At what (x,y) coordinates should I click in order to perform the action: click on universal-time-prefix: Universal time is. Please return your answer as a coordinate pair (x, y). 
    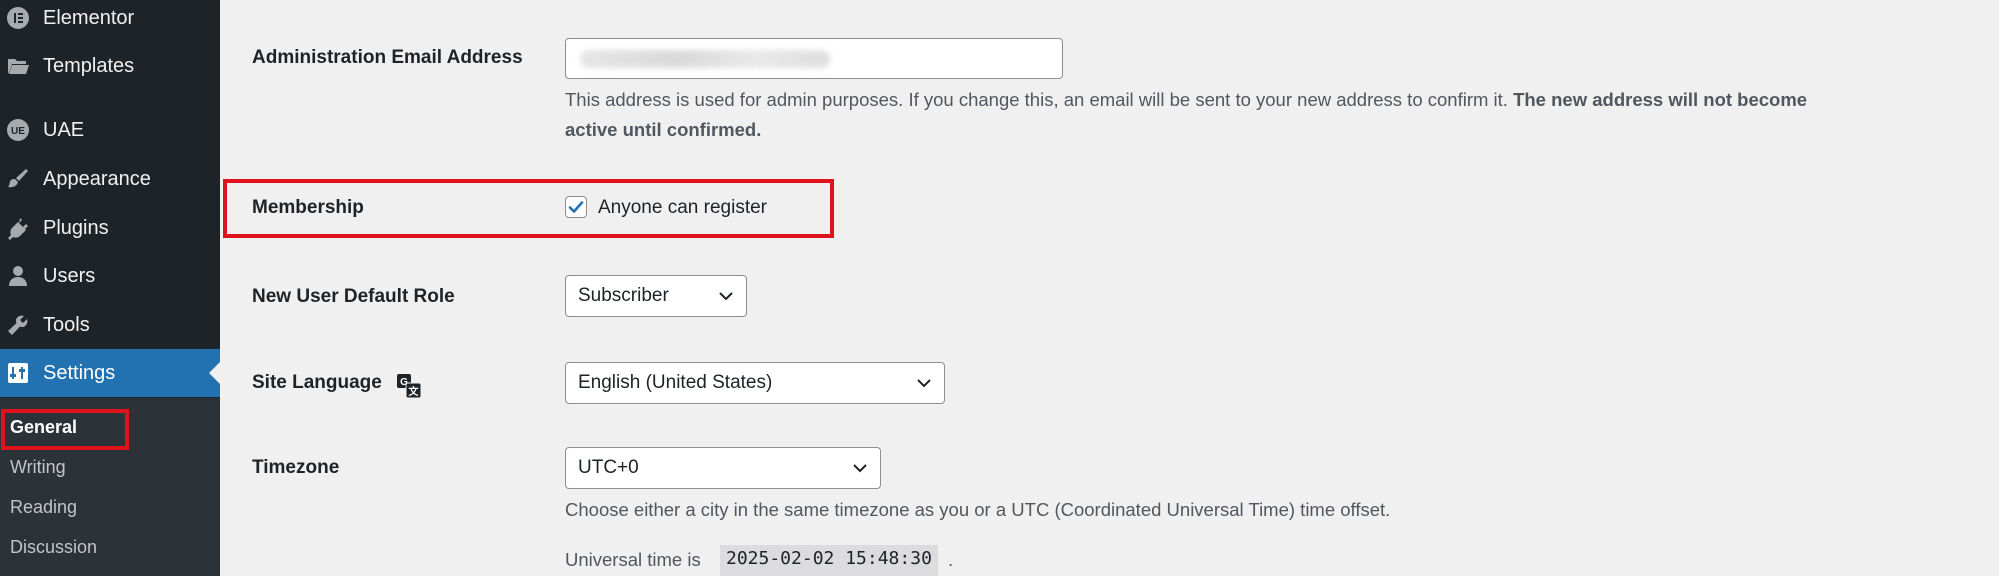
    Looking at the image, I should click on (633, 559).